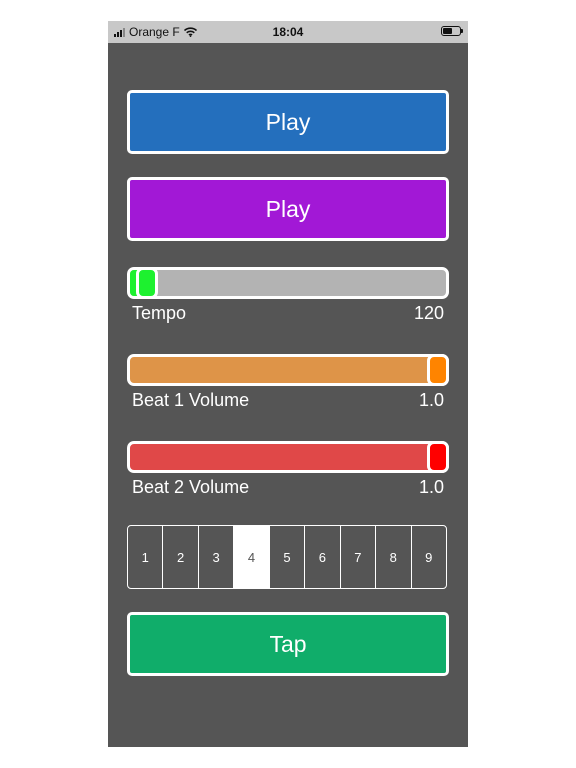  I want to click on tempo-label: Tempo, so click(159, 313).